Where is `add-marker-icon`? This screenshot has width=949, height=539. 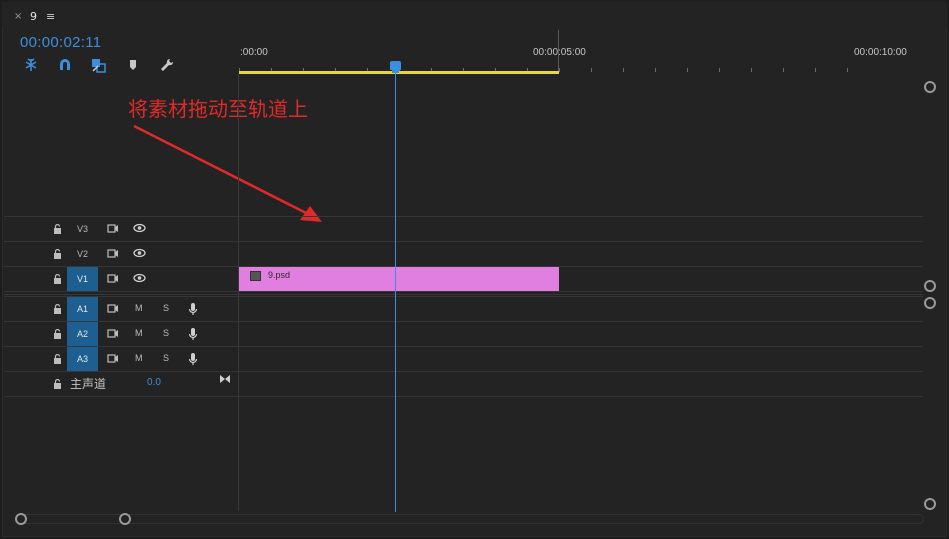 add-marker-icon is located at coordinates (133, 65).